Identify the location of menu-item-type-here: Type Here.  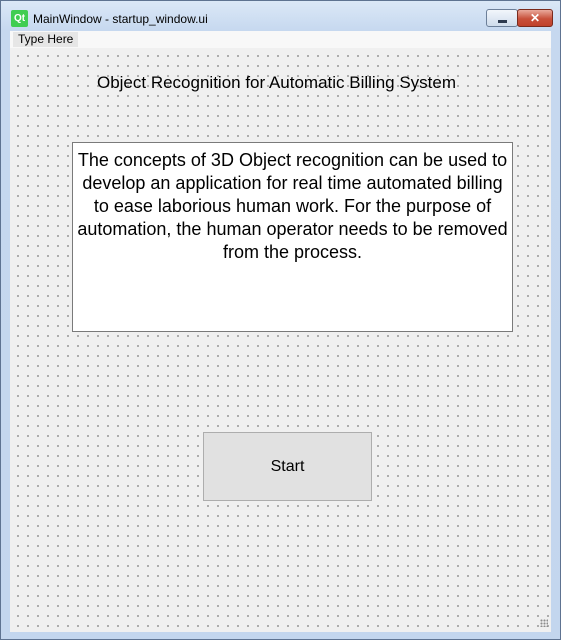
(46, 39).